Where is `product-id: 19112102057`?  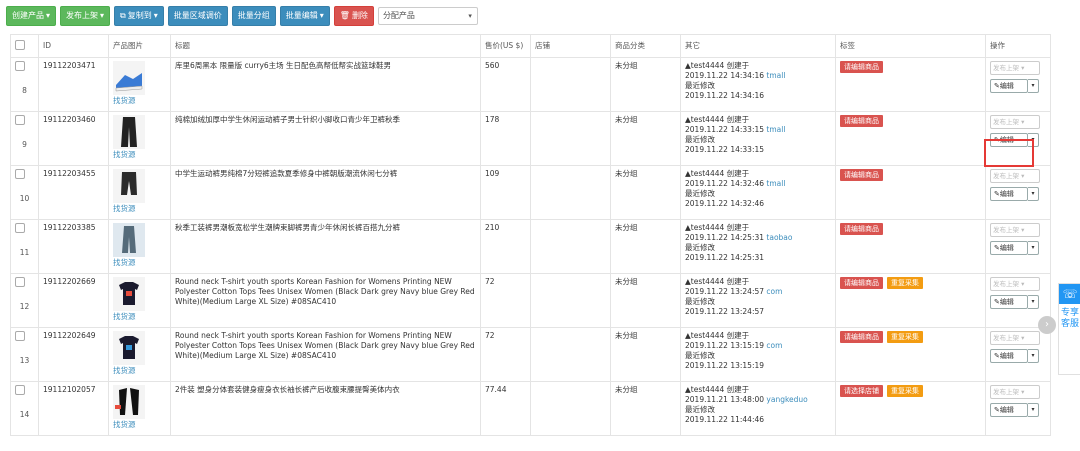 product-id: 19112102057 is located at coordinates (73, 408).